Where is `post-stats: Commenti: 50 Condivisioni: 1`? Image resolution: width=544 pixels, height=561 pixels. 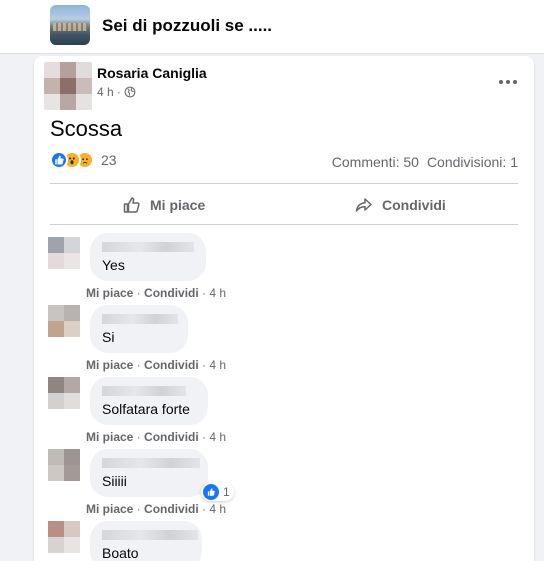
post-stats: Commenti: 50 Condivisioni: 1 is located at coordinates (425, 162).